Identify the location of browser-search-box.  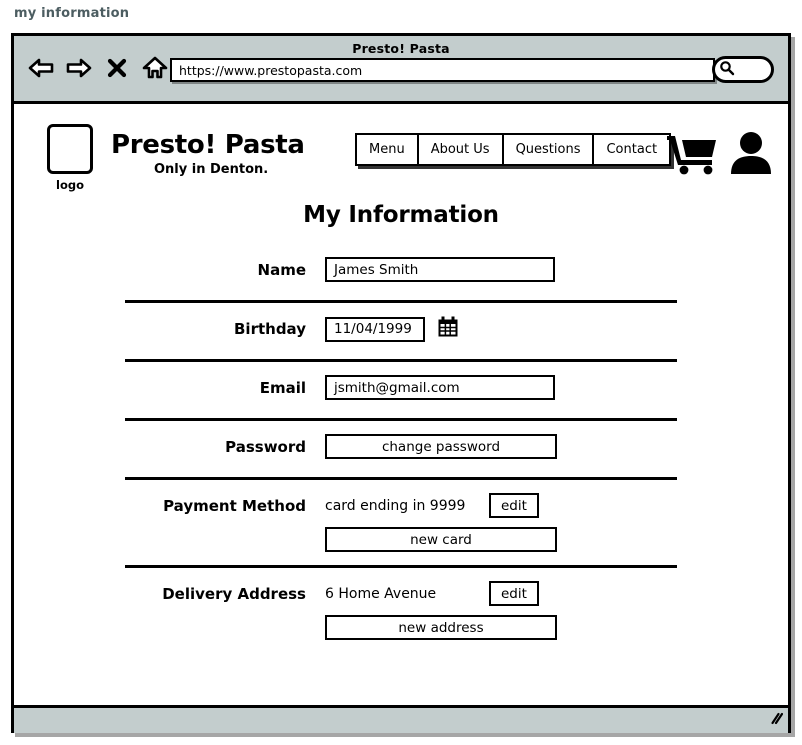
(743, 69).